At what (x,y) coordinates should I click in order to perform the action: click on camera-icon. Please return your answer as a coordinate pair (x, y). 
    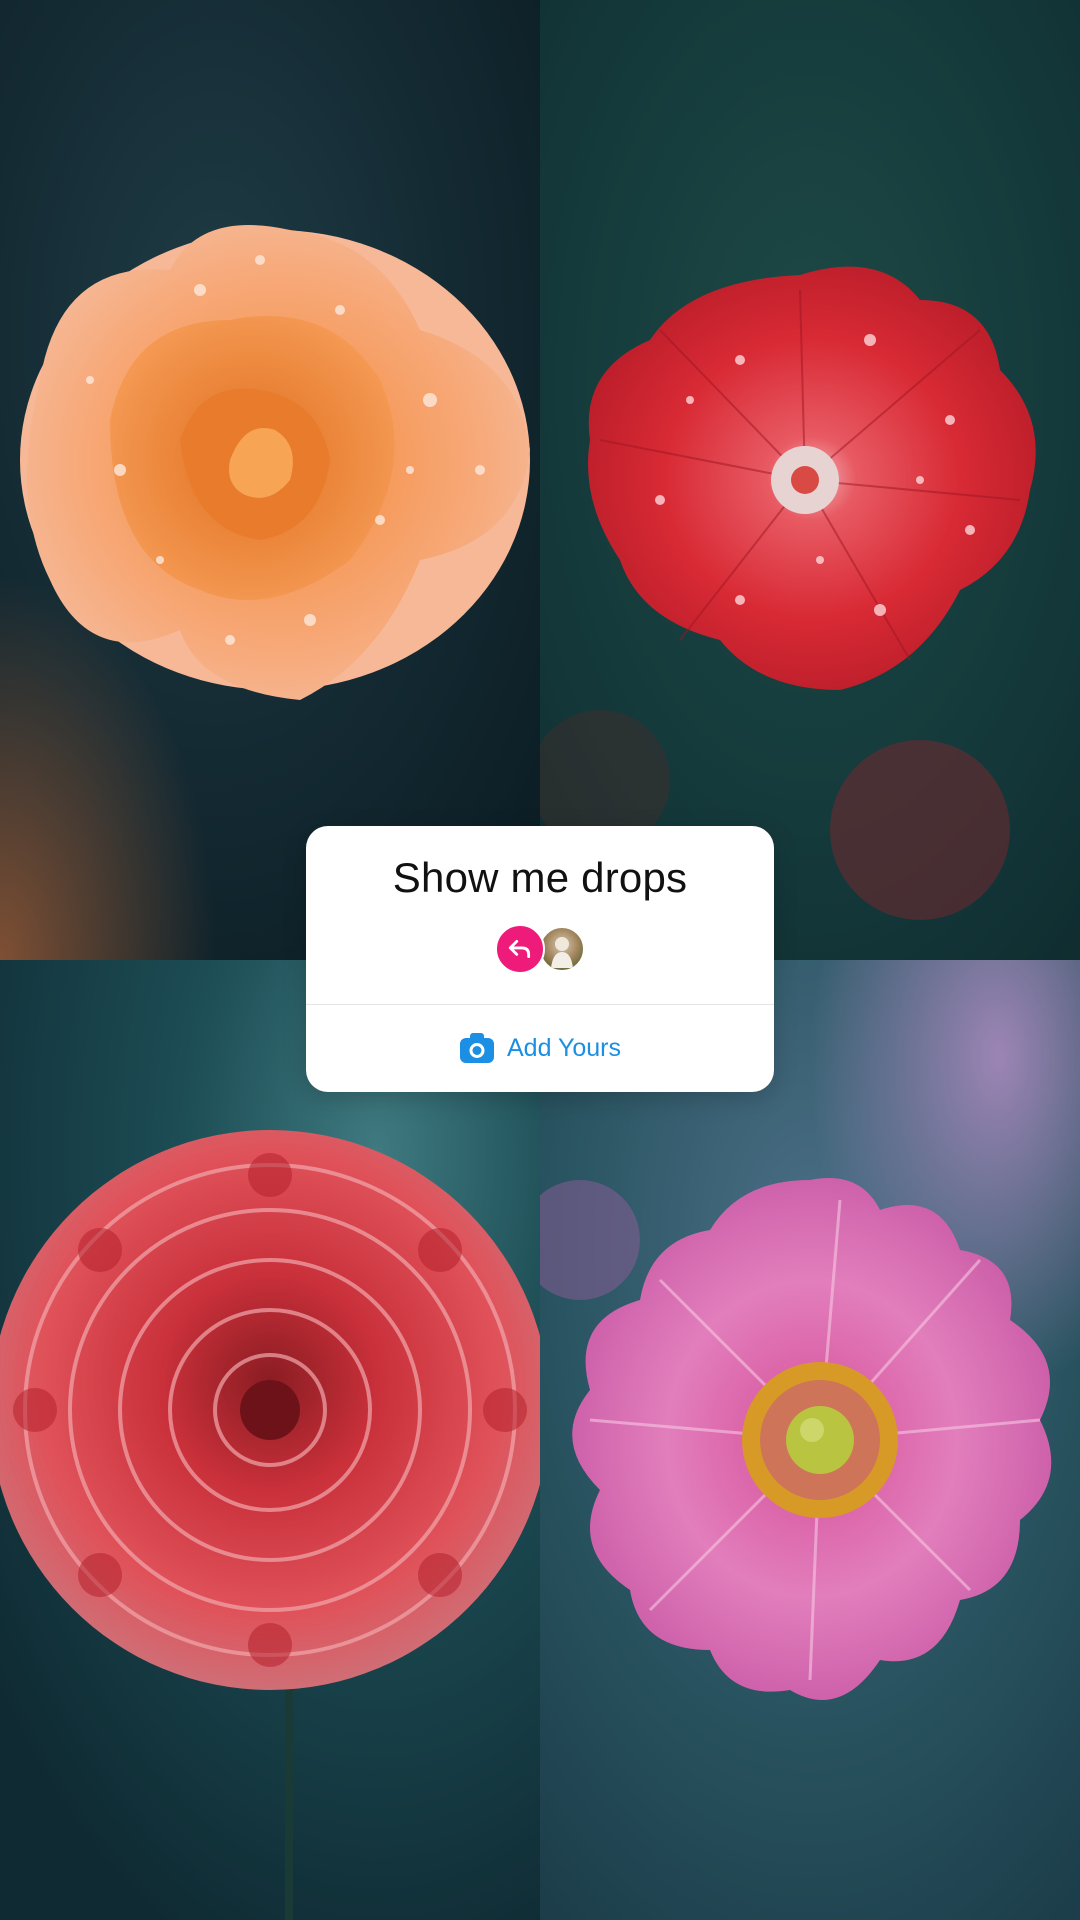
    Looking at the image, I should click on (477, 1048).